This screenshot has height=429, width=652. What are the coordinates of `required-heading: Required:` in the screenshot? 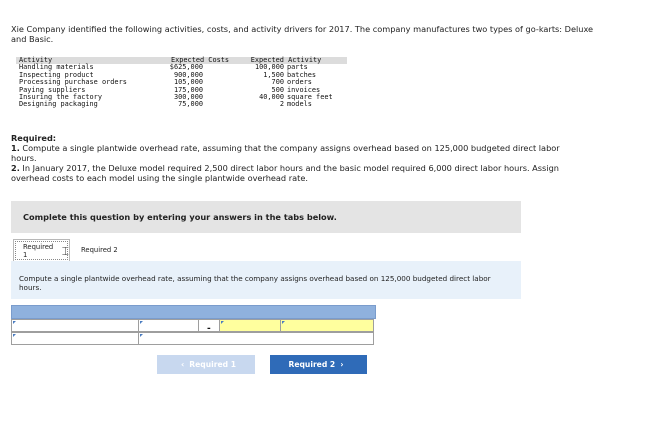 It's located at (34, 138).